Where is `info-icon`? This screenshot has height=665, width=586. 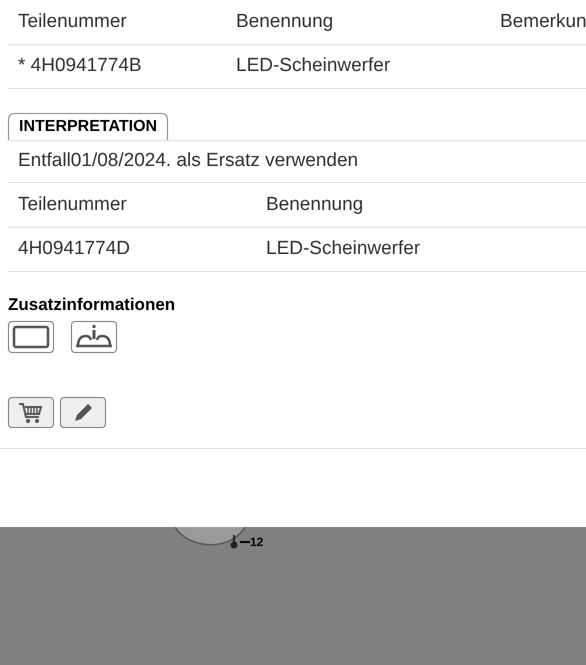
info-icon is located at coordinates (94, 337).